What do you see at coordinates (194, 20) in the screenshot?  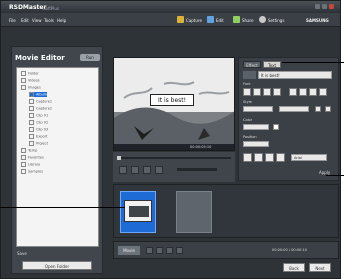 I see `toolbar-capture: Capture` at bounding box center [194, 20].